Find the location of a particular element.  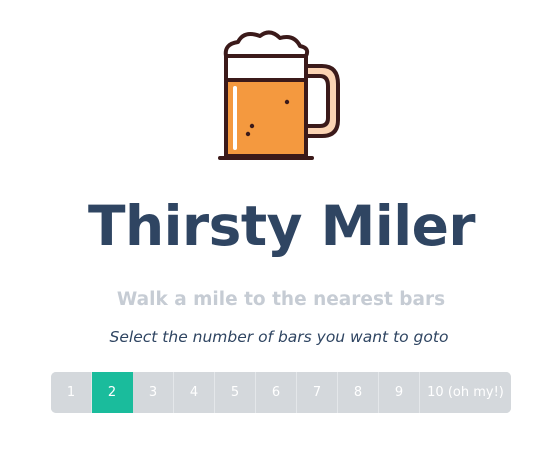

bar-count-picker: 1 2 3 4 5 6 7 8 9 10 (oh my!) is located at coordinates (281, 392).